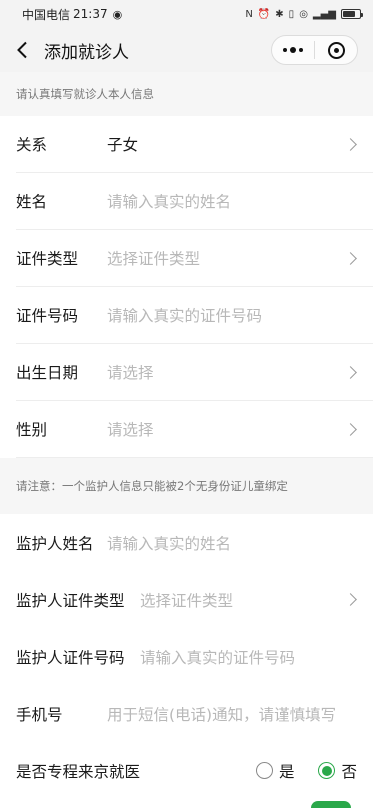 The height and width of the screenshot is (808, 373). Describe the element at coordinates (232, 315) in the screenshot. I see `id-number-input: 请输入真实的证件号码` at that location.